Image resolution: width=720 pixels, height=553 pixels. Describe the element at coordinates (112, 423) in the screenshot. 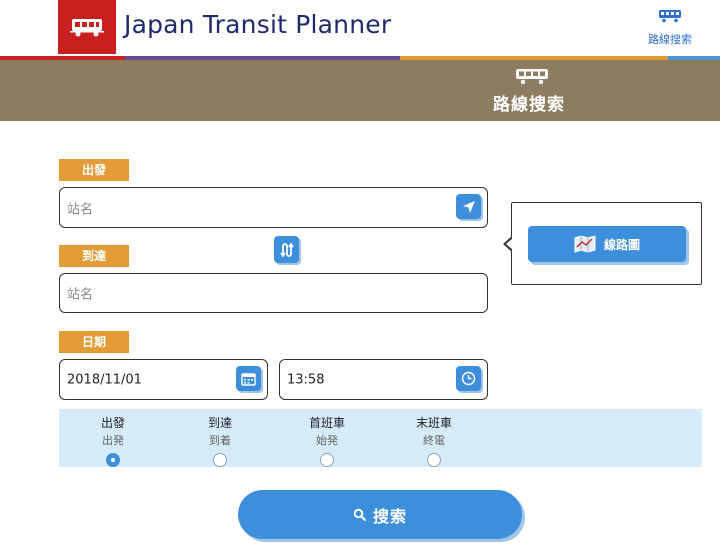

I see `option-label: 出發` at that location.